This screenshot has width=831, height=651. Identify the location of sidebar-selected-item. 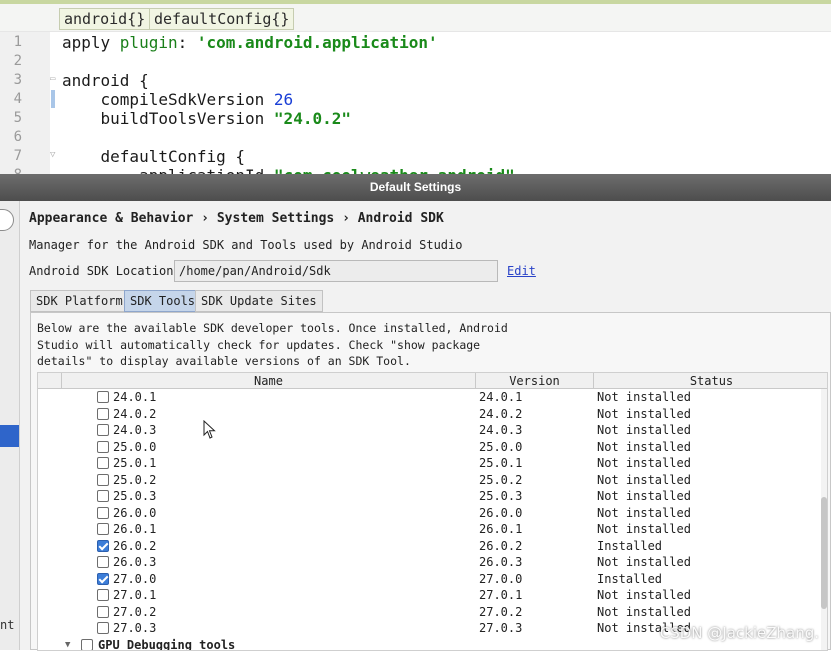
(10, 436).